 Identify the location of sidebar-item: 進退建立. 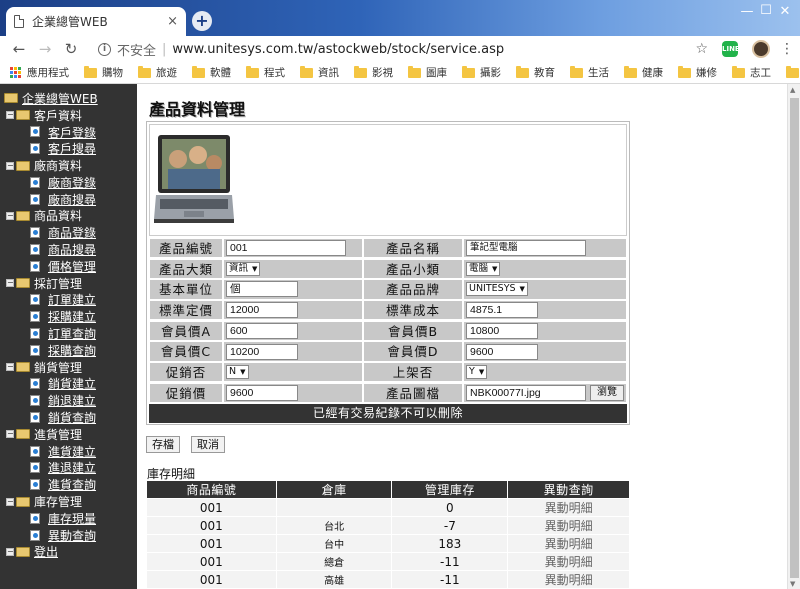
(68, 468).